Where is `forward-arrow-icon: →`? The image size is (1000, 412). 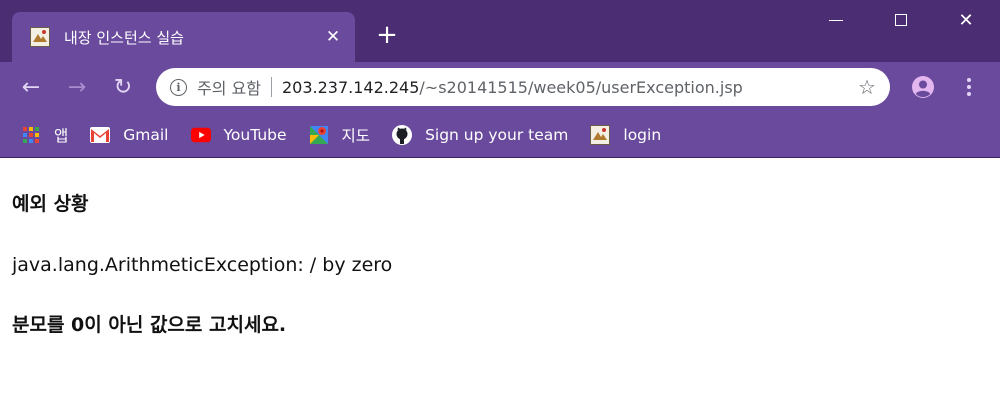
forward-arrow-icon: → is located at coordinates (77, 87).